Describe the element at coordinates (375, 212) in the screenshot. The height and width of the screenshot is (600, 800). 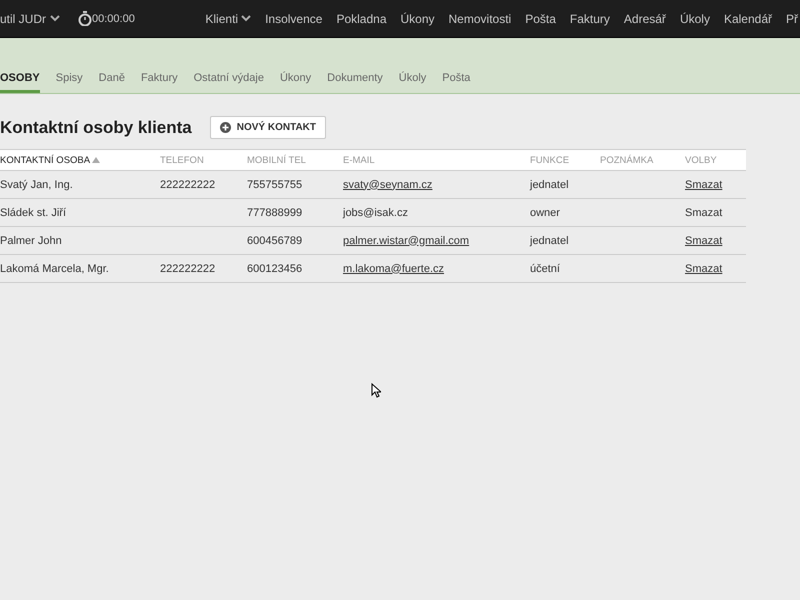
I see `email-link: jobs@isak.cz` at that location.